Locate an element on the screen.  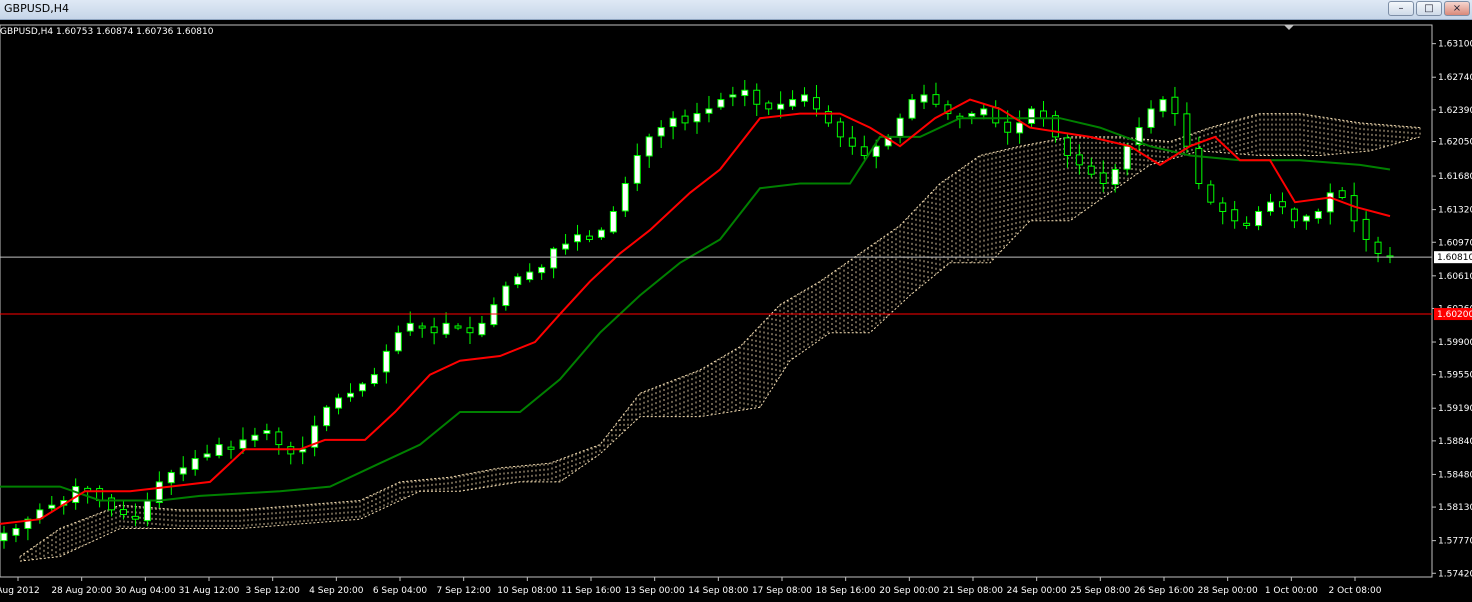
y-tick-label: 1.57420 is located at coordinates (1455, 574).